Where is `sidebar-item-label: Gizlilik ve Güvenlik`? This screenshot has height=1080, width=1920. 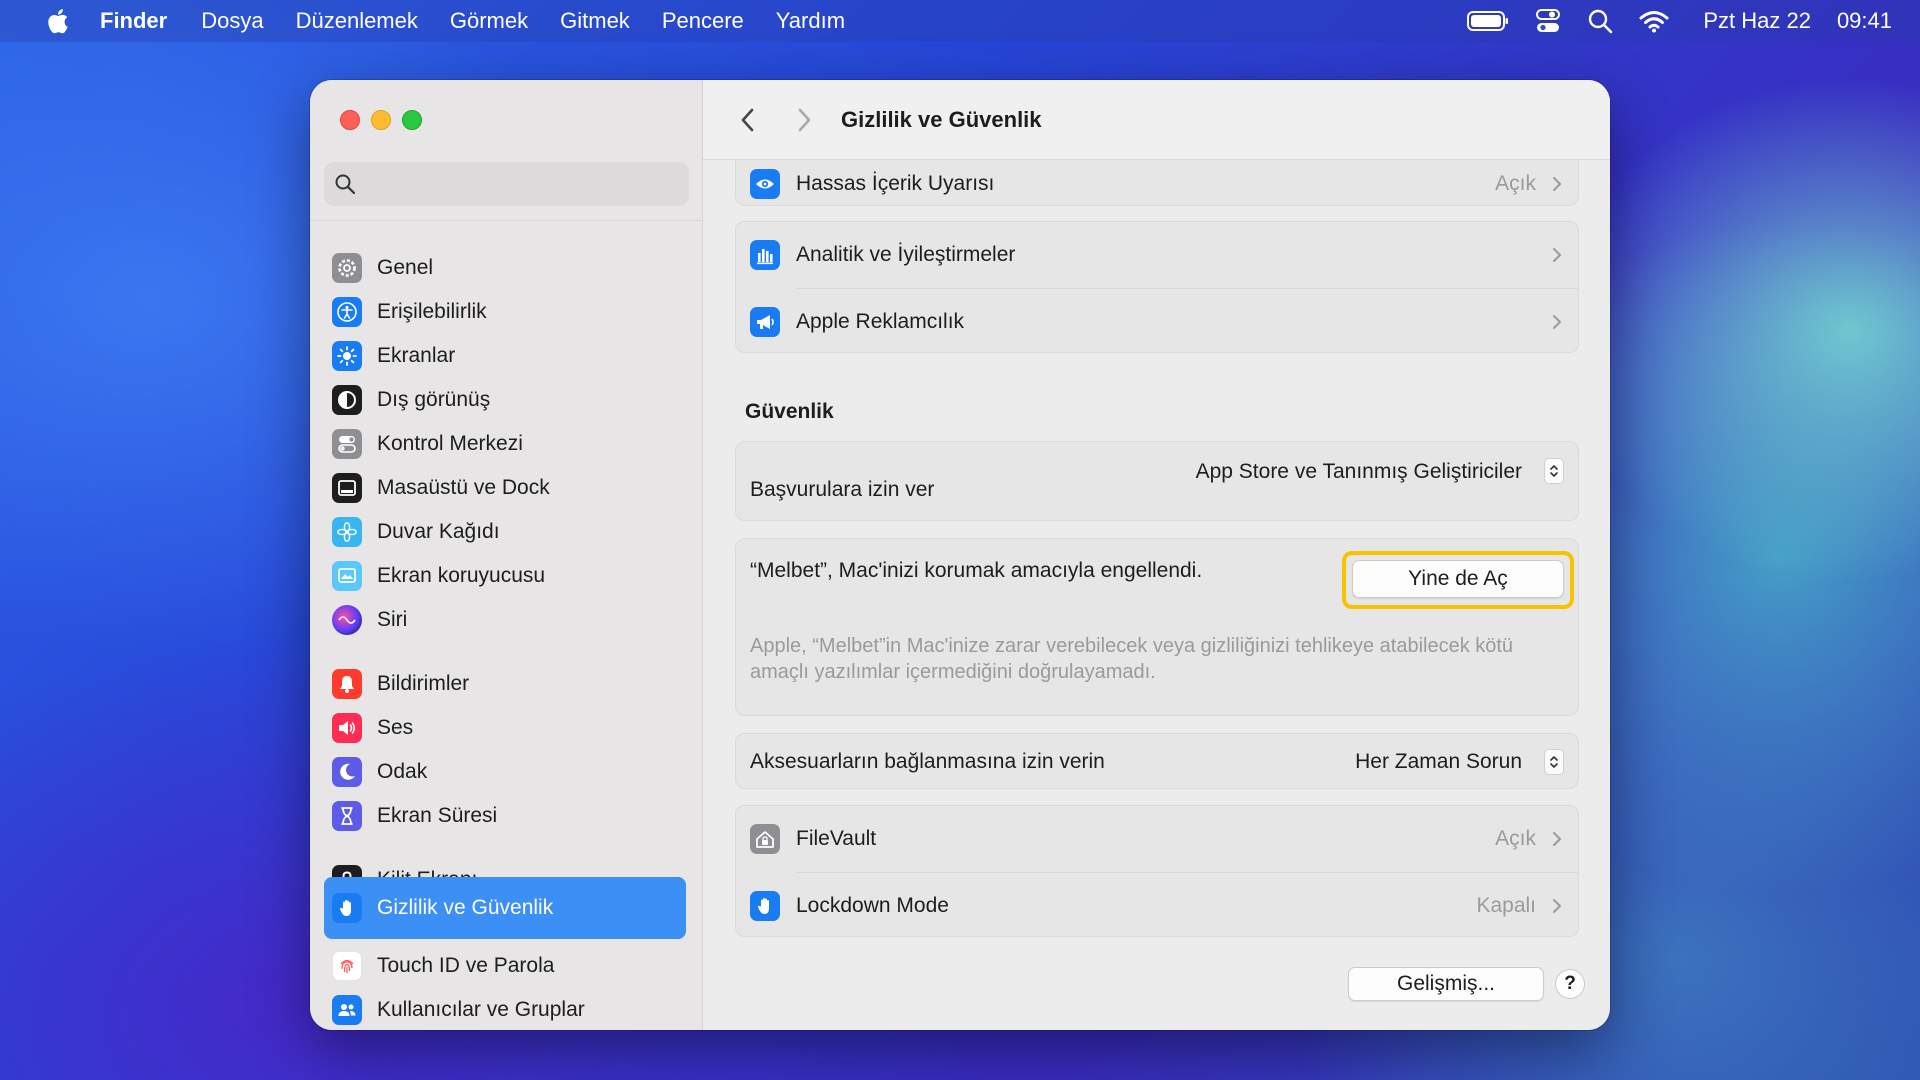 sidebar-item-label: Gizlilik ve Güvenlik is located at coordinates (465, 907).